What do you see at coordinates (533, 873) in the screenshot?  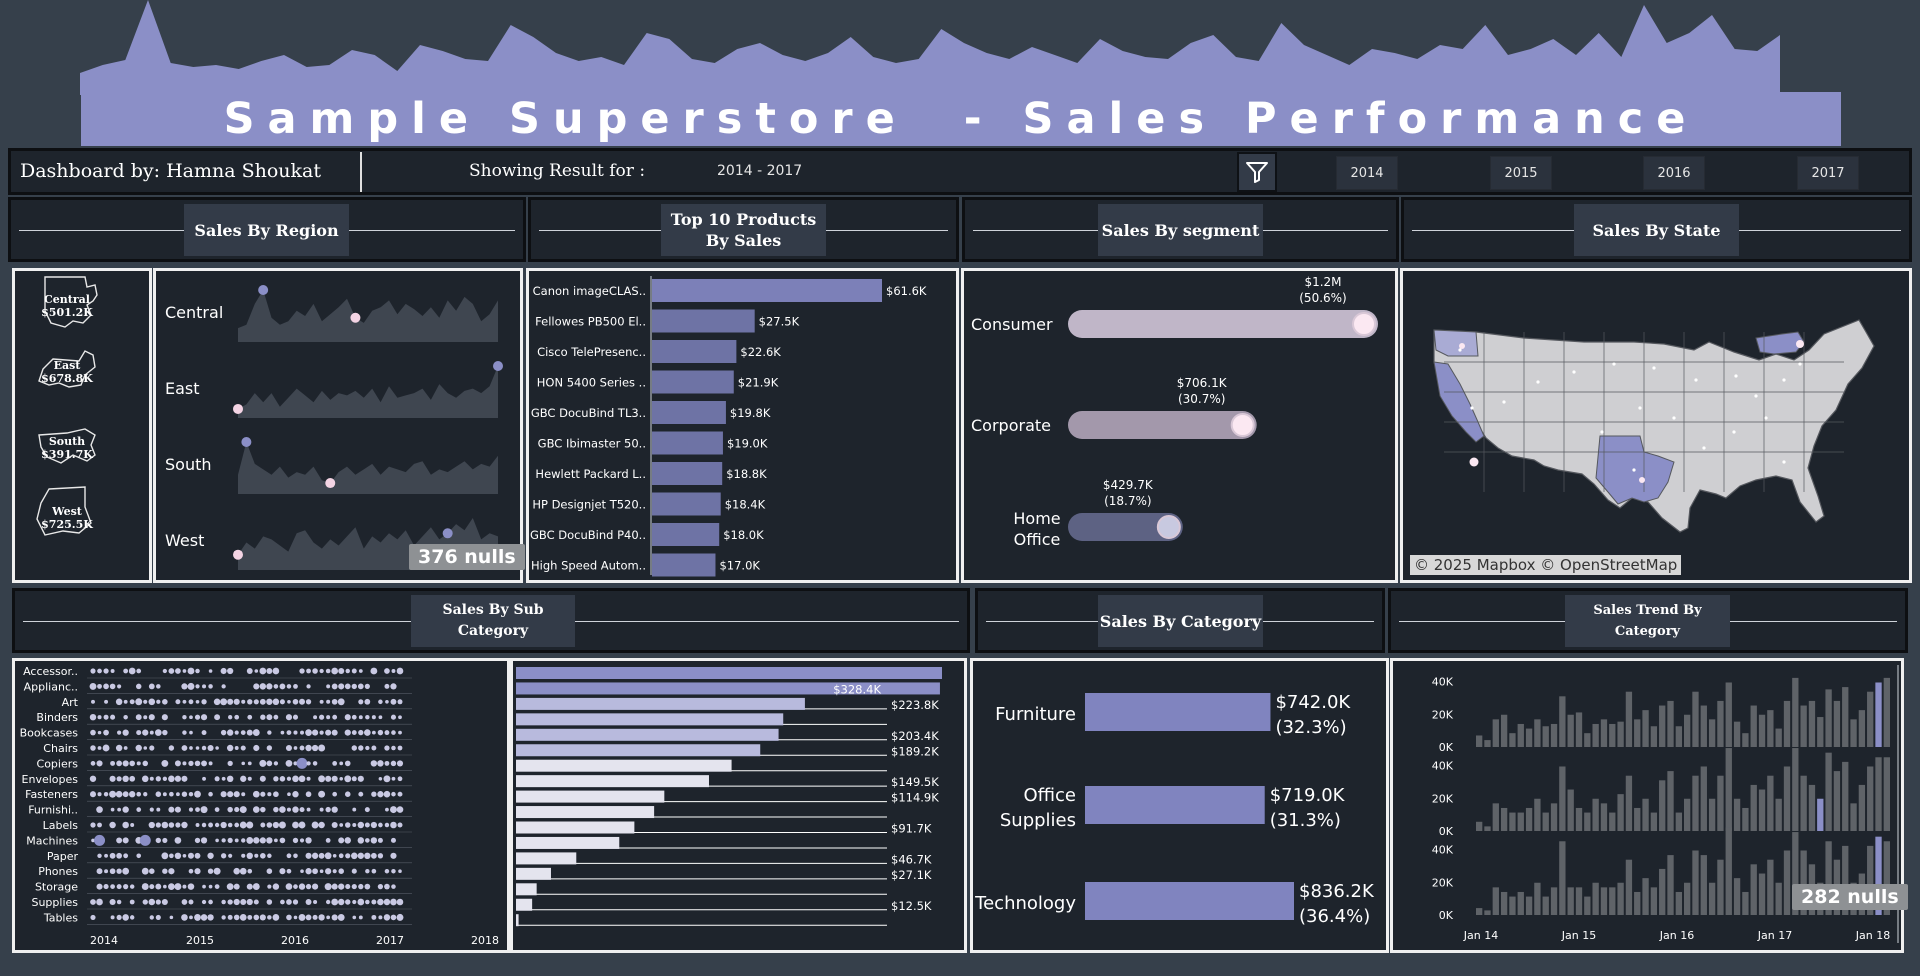 I see `subcategory-bar` at bounding box center [533, 873].